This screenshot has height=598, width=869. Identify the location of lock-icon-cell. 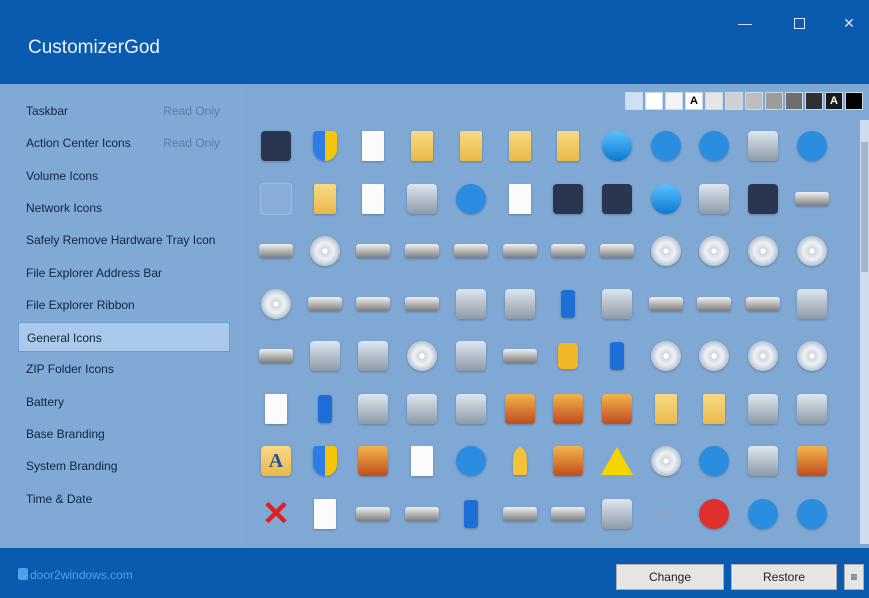
(568, 356).